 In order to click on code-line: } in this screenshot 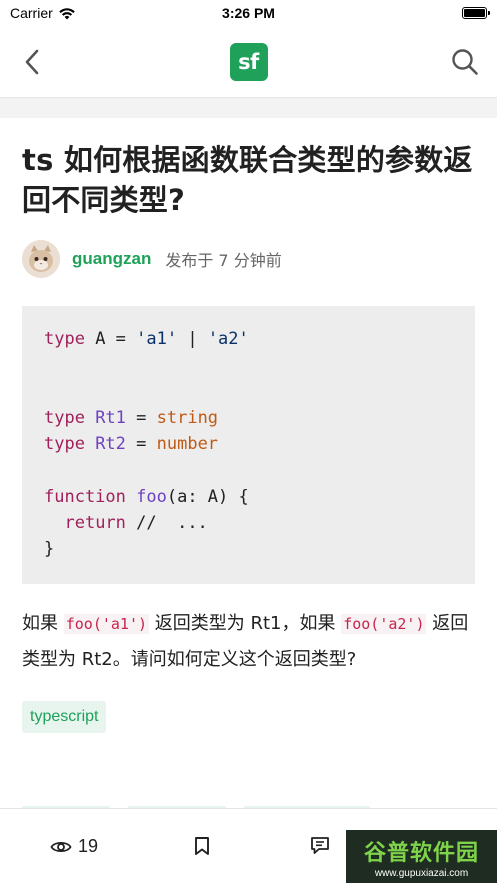, I will do `click(49, 549)`.